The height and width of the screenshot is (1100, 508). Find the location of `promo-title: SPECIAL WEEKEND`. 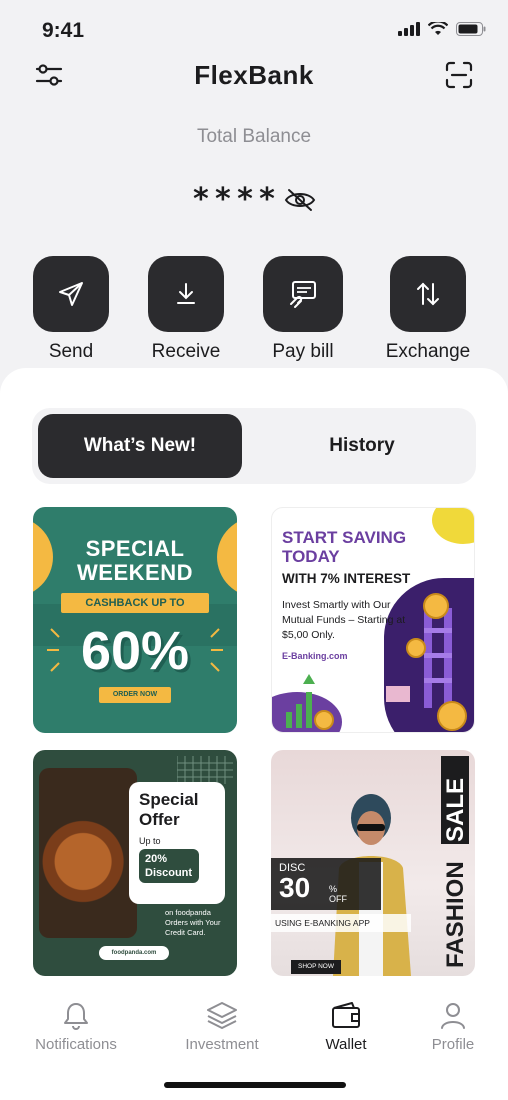

promo-title: SPECIAL WEEKEND is located at coordinates (135, 561).